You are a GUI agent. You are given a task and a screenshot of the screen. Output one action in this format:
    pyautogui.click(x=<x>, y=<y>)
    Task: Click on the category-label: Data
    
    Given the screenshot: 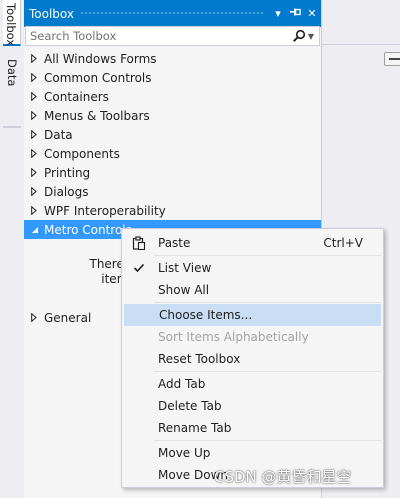 What is the action you would take?
    pyautogui.click(x=58, y=134)
    